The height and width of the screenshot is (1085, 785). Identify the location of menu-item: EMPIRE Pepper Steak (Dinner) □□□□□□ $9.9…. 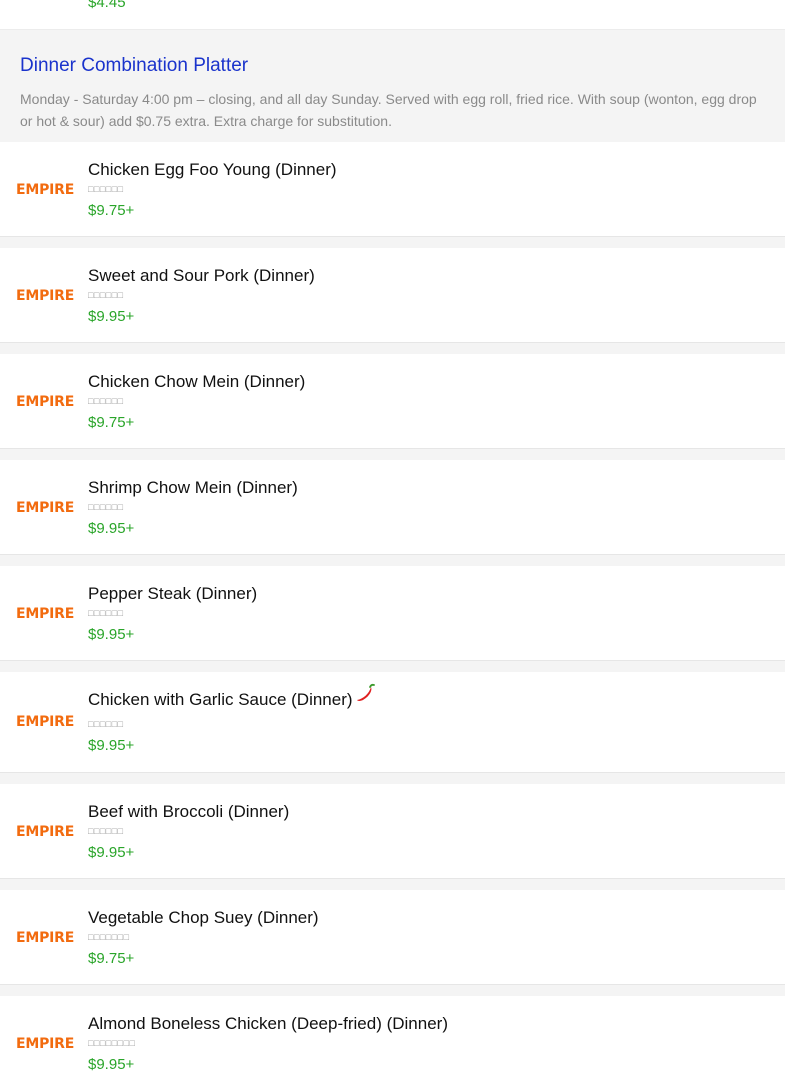
(392, 613).